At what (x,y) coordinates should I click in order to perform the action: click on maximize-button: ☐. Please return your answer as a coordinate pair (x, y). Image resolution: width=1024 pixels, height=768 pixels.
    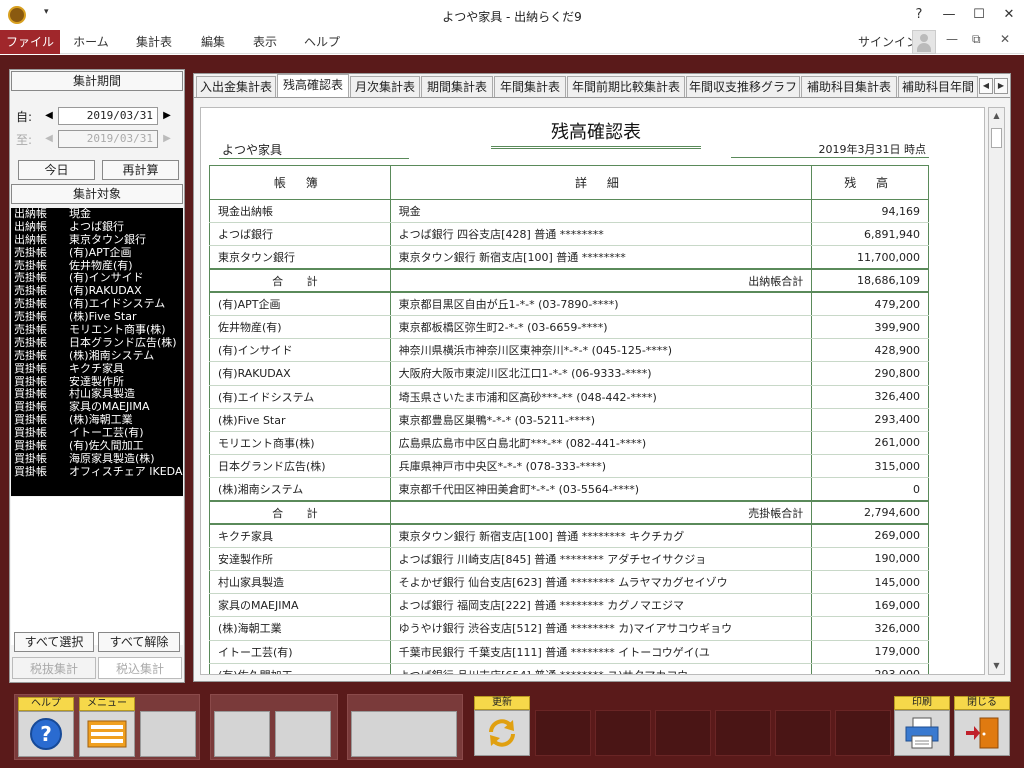
    Looking at the image, I should click on (979, 15).